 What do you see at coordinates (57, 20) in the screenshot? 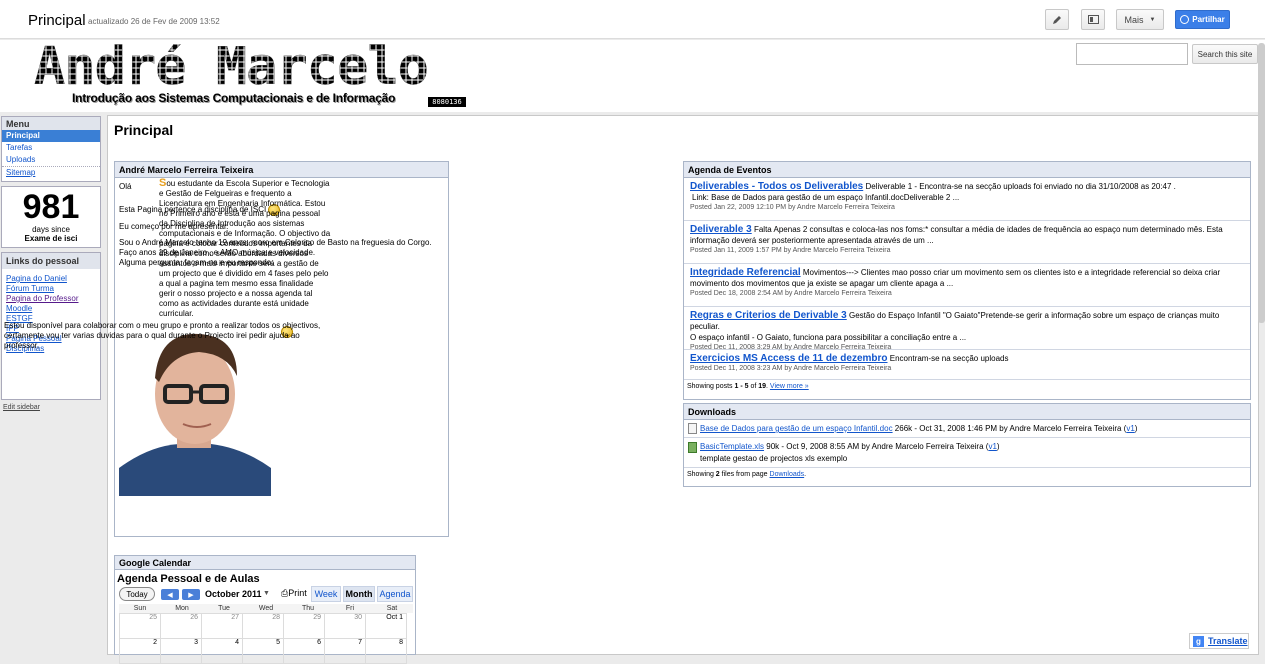
I see `site-page-title: Principal` at bounding box center [57, 20].